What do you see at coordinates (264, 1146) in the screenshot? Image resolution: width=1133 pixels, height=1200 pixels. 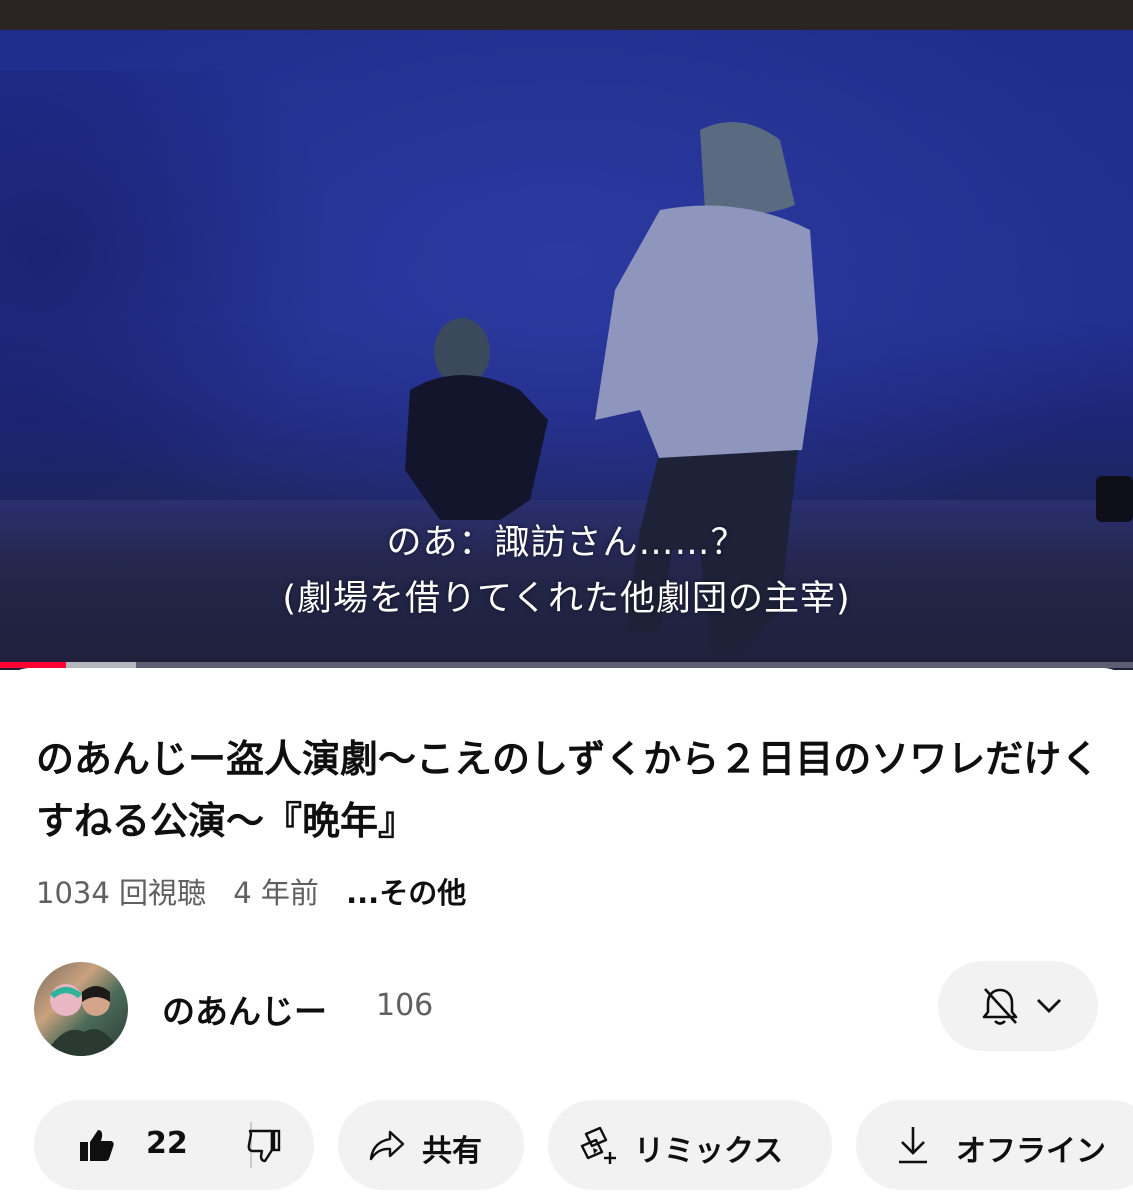 I see `thumbs-down-icon` at bounding box center [264, 1146].